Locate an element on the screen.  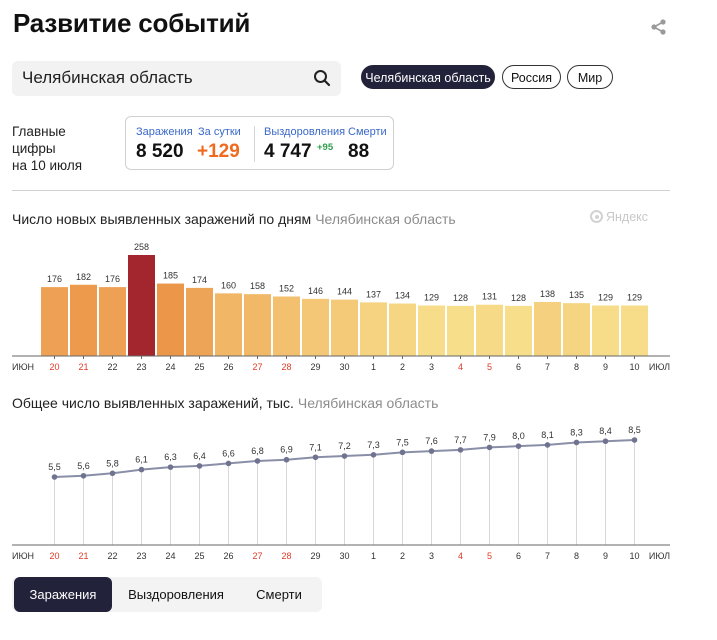
x-tick-label: 23 is located at coordinates (141, 367).